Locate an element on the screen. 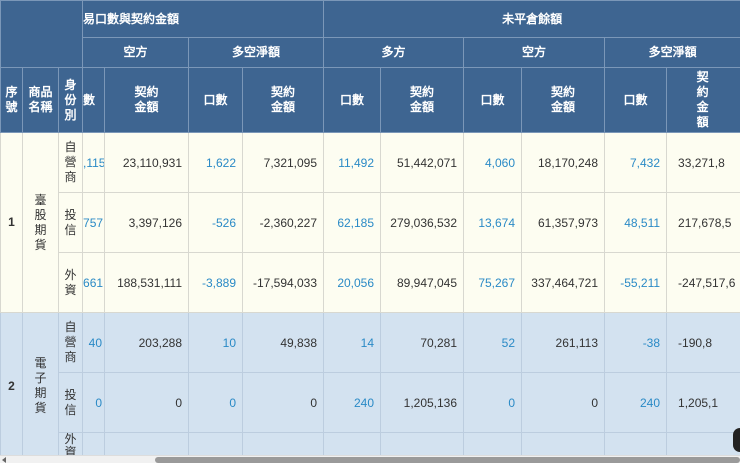  amount-cell: 7,321,095 is located at coordinates (283, 162).